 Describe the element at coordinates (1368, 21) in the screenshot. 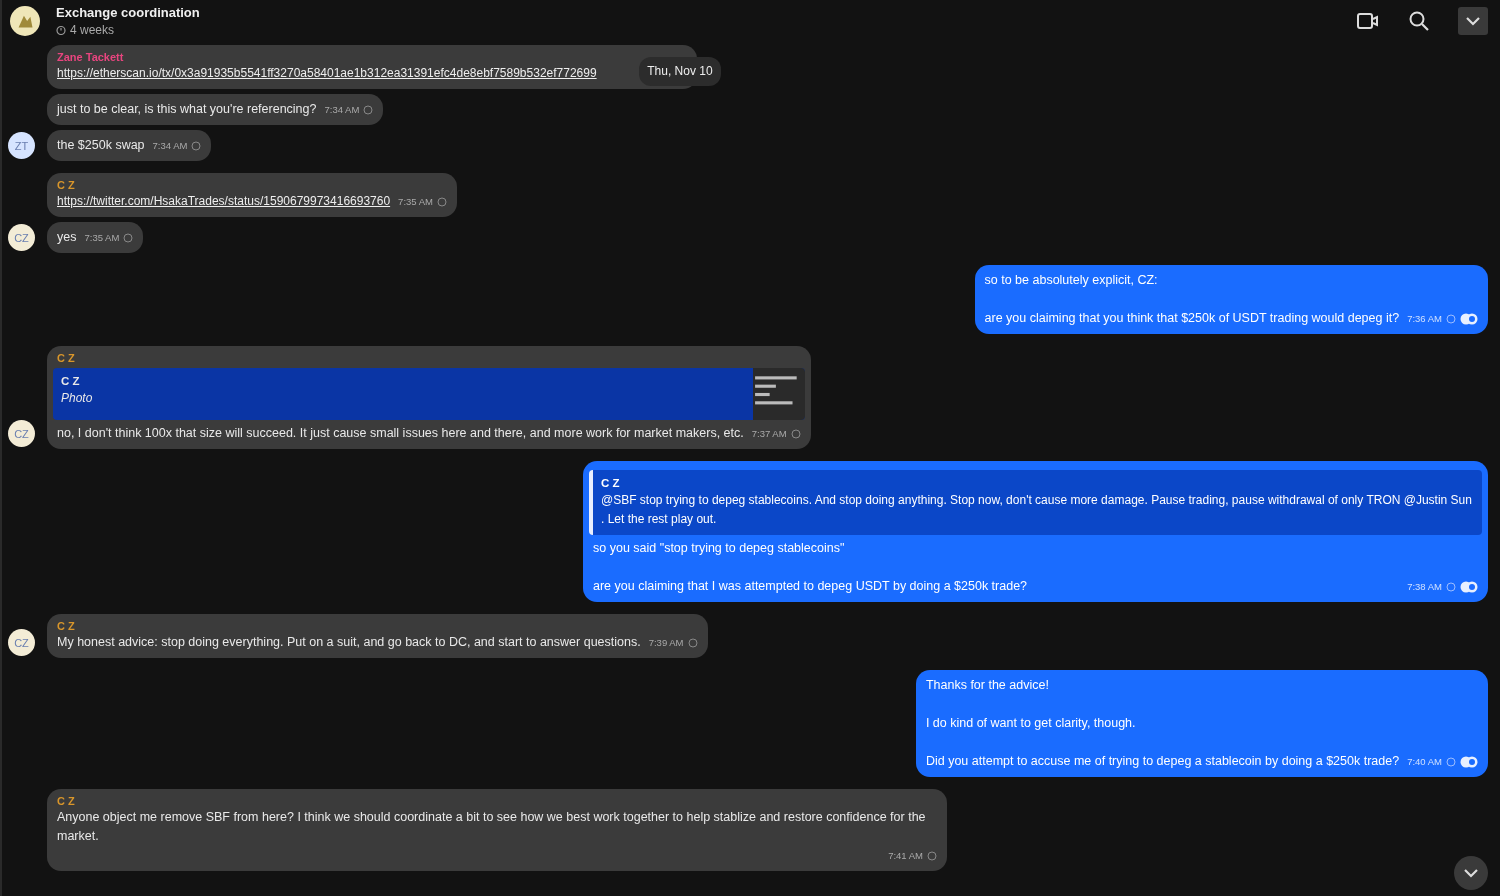

I see `video-call-icon` at that location.